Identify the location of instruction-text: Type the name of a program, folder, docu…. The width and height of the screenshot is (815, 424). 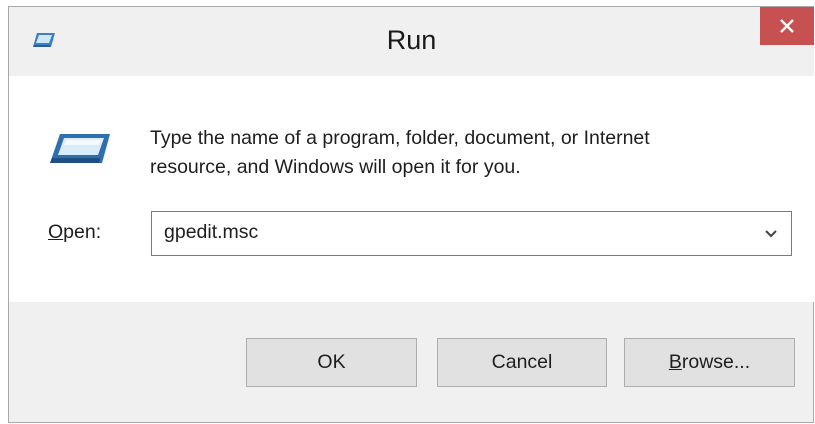
(470, 153).